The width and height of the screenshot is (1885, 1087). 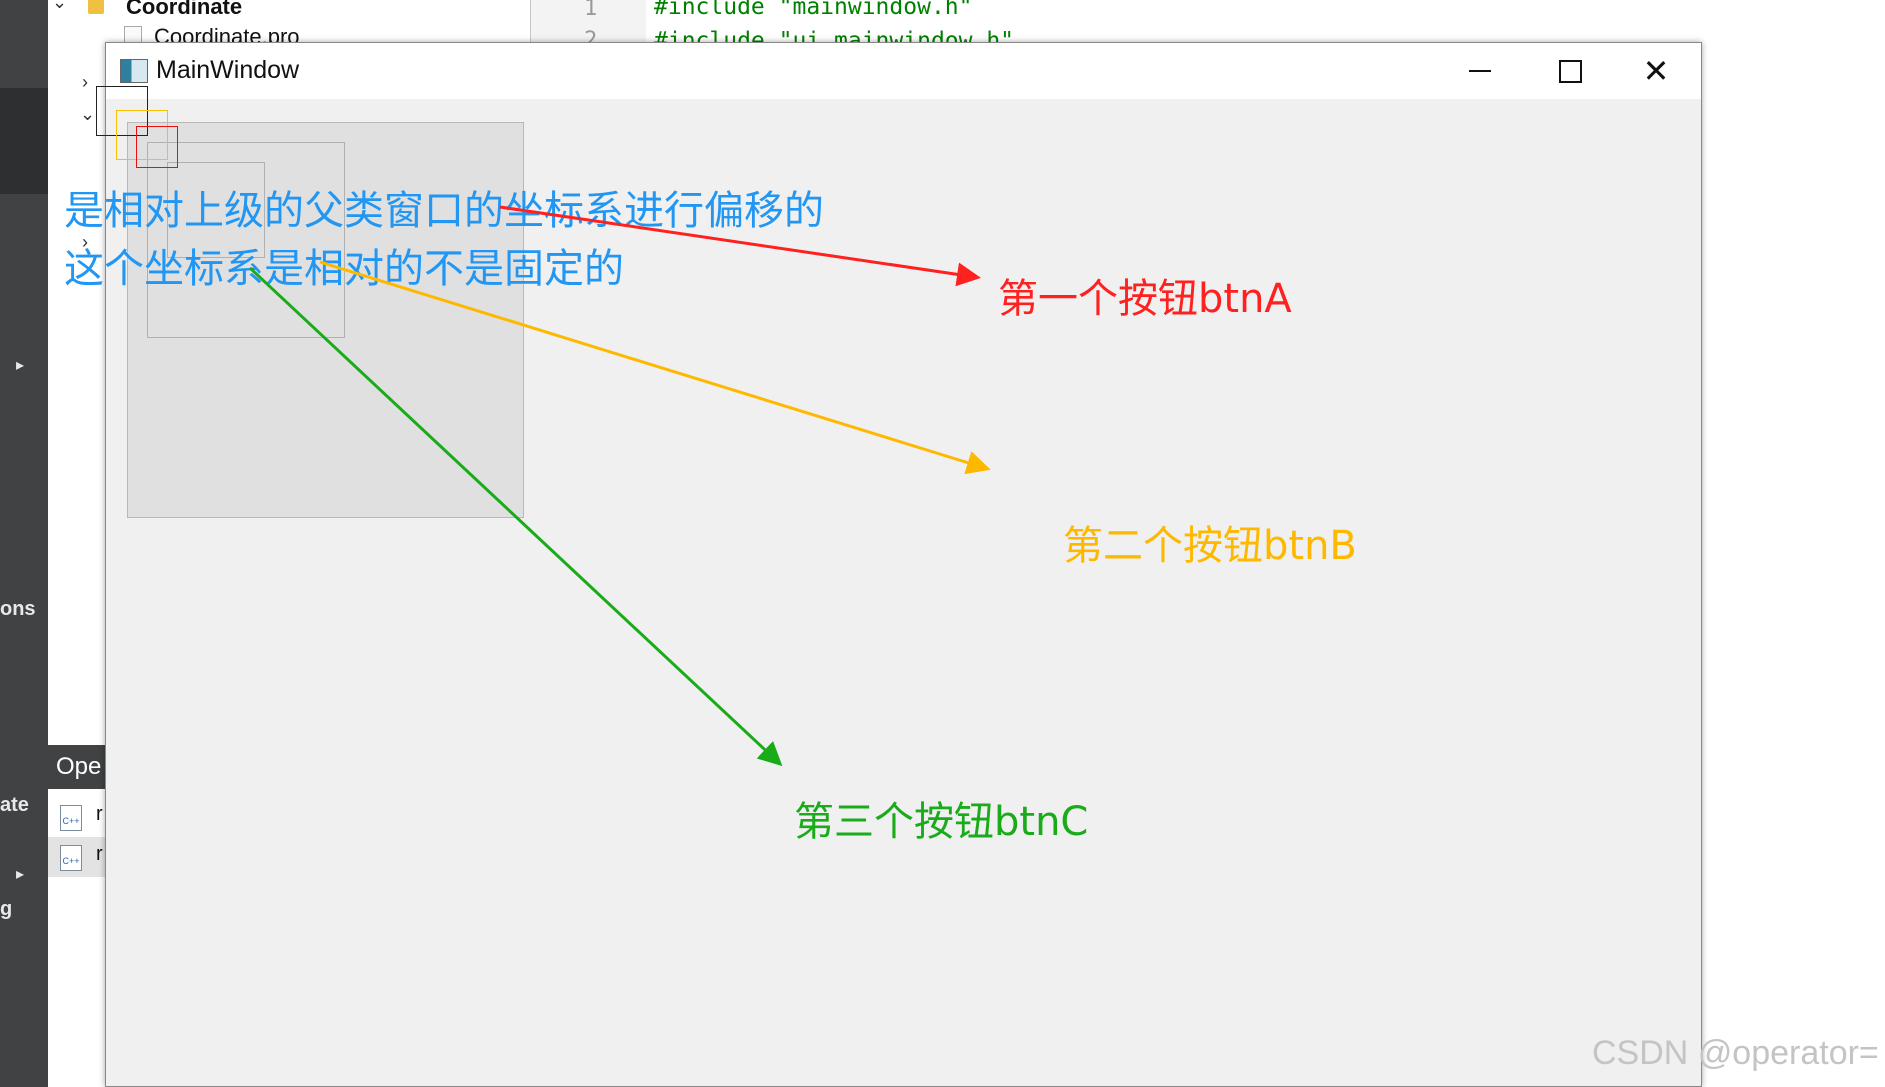 What do you see at coordinates (941, 822) in the screenshot?
I see `label-btnC: 第三个按钮btnC` at bounding box center [941, 822].